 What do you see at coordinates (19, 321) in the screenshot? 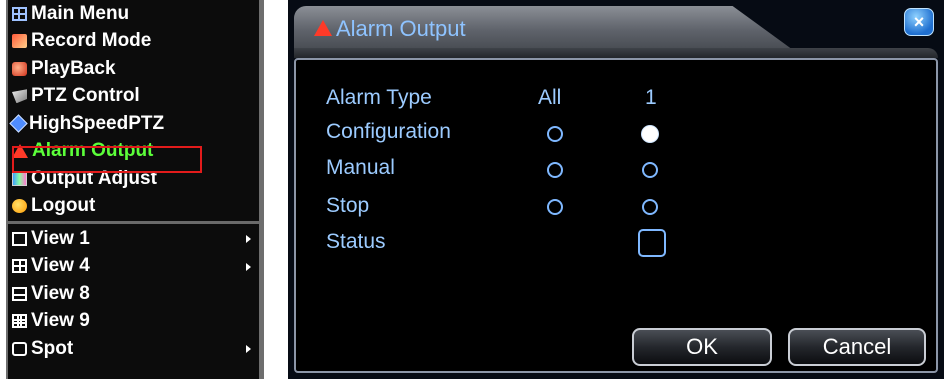
I see `view-9-icon` at bounding box center [19, 321].